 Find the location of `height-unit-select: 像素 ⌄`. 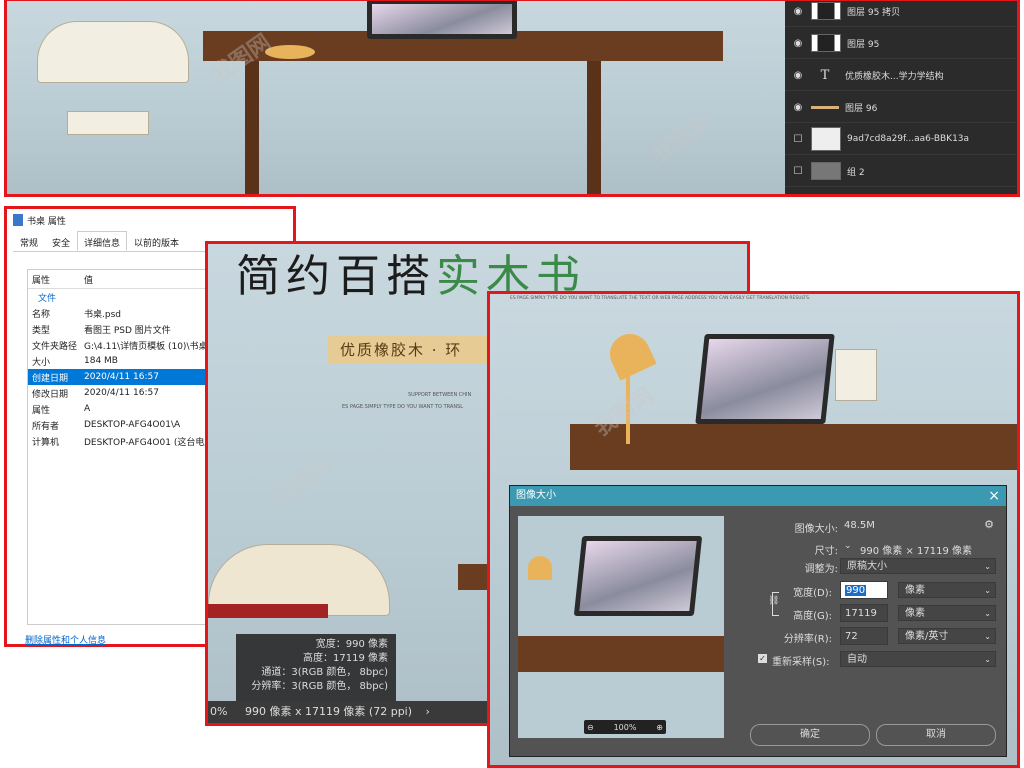

height-unit-select: 像素 ⌄ is located at coordinates (947, 613).